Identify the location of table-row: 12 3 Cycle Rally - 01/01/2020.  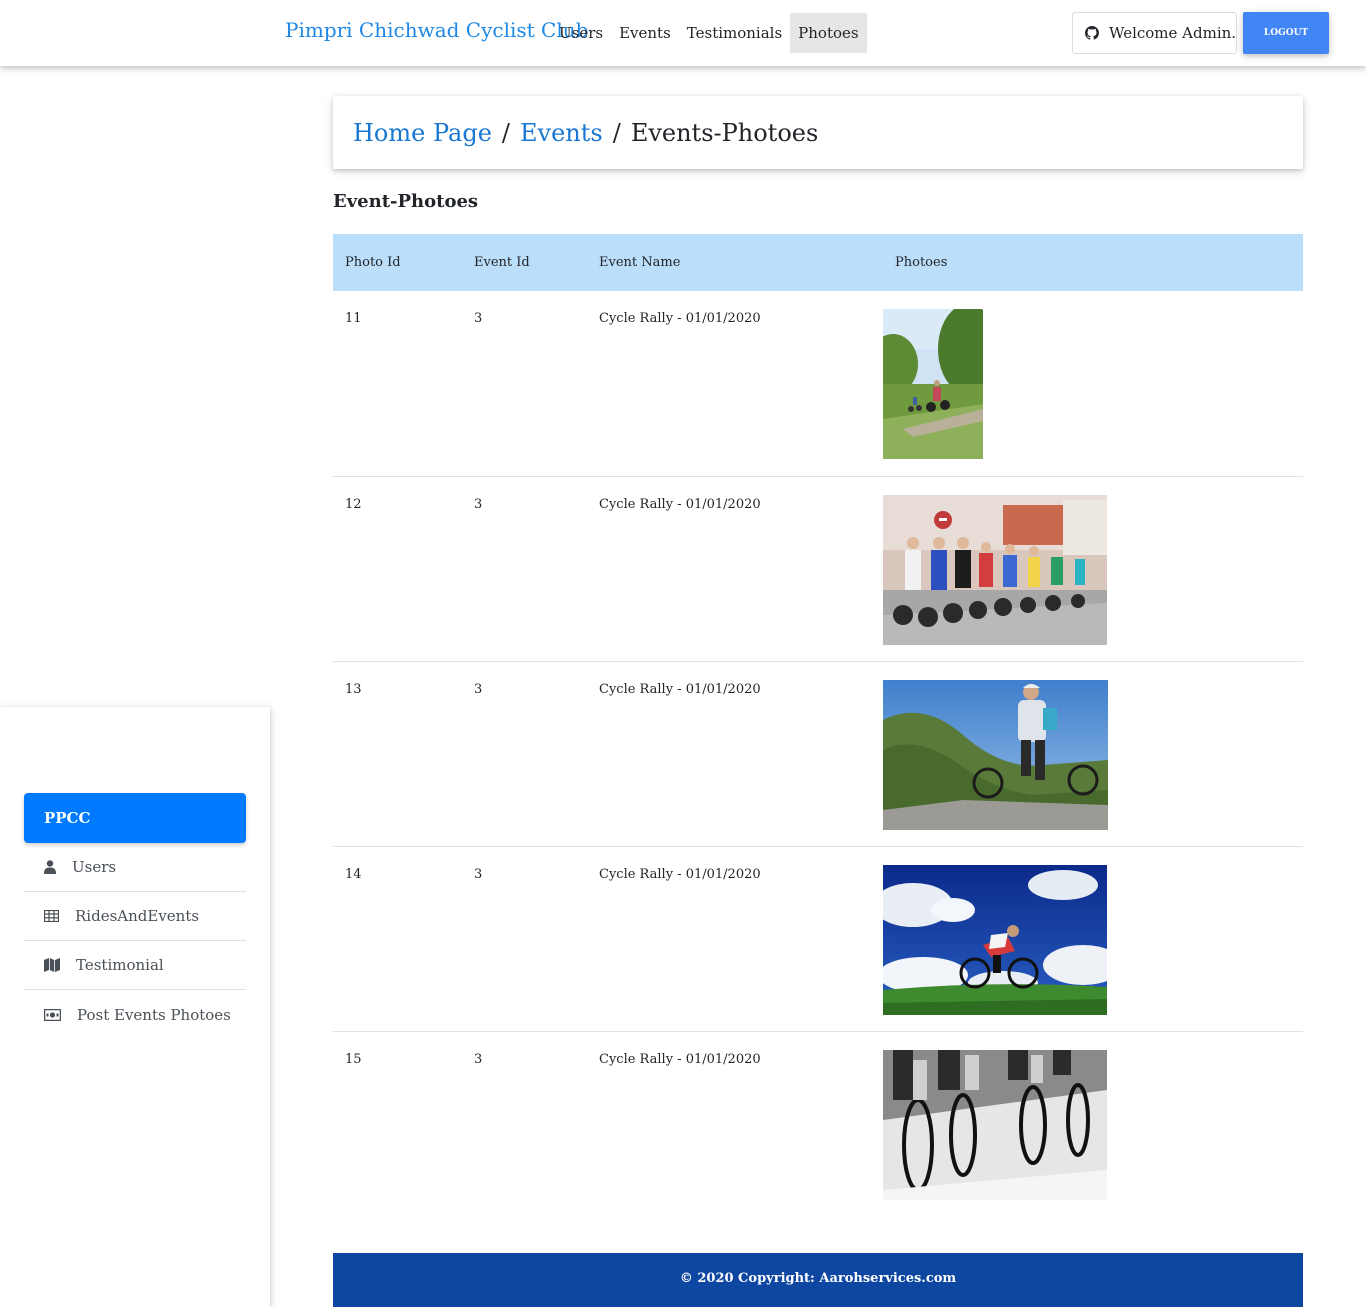
(818, 569).